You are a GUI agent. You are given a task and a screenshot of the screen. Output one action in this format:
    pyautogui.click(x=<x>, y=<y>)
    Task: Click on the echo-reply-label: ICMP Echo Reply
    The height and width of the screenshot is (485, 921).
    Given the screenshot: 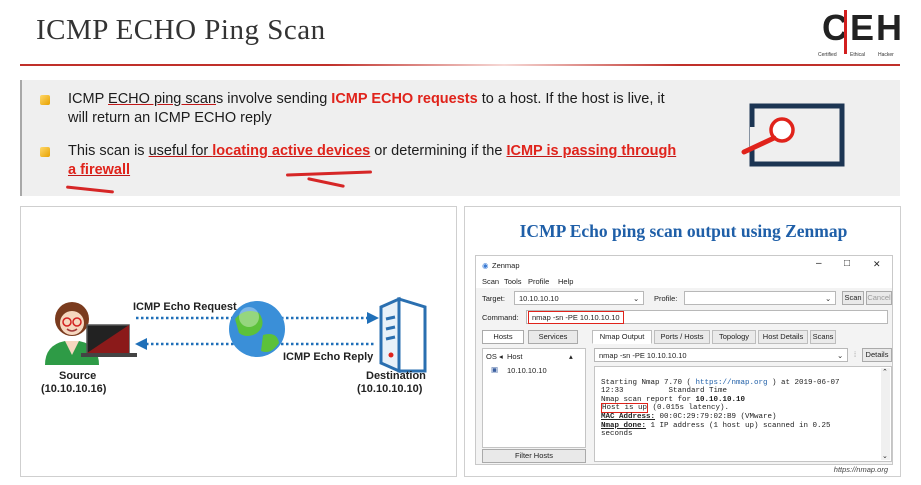 What is the action you would take?
    pyautogui.click(x=328, y=357)
    